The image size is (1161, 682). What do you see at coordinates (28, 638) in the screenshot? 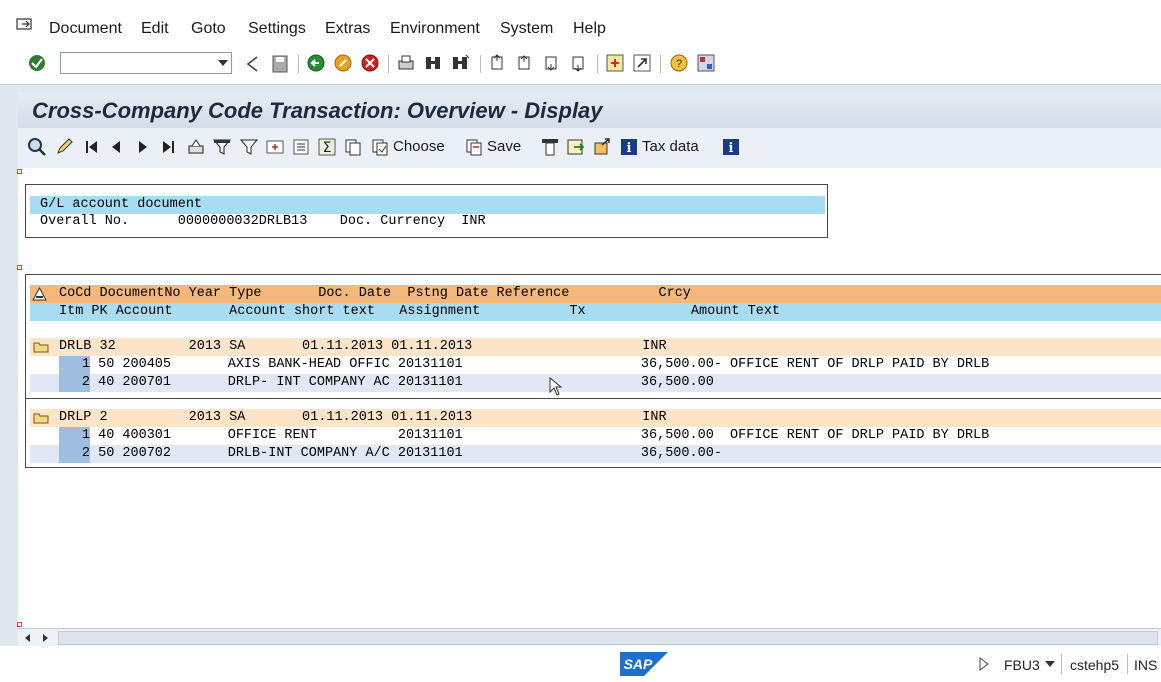
I see `scroll-left-icon` at bounding box center [28, 638].